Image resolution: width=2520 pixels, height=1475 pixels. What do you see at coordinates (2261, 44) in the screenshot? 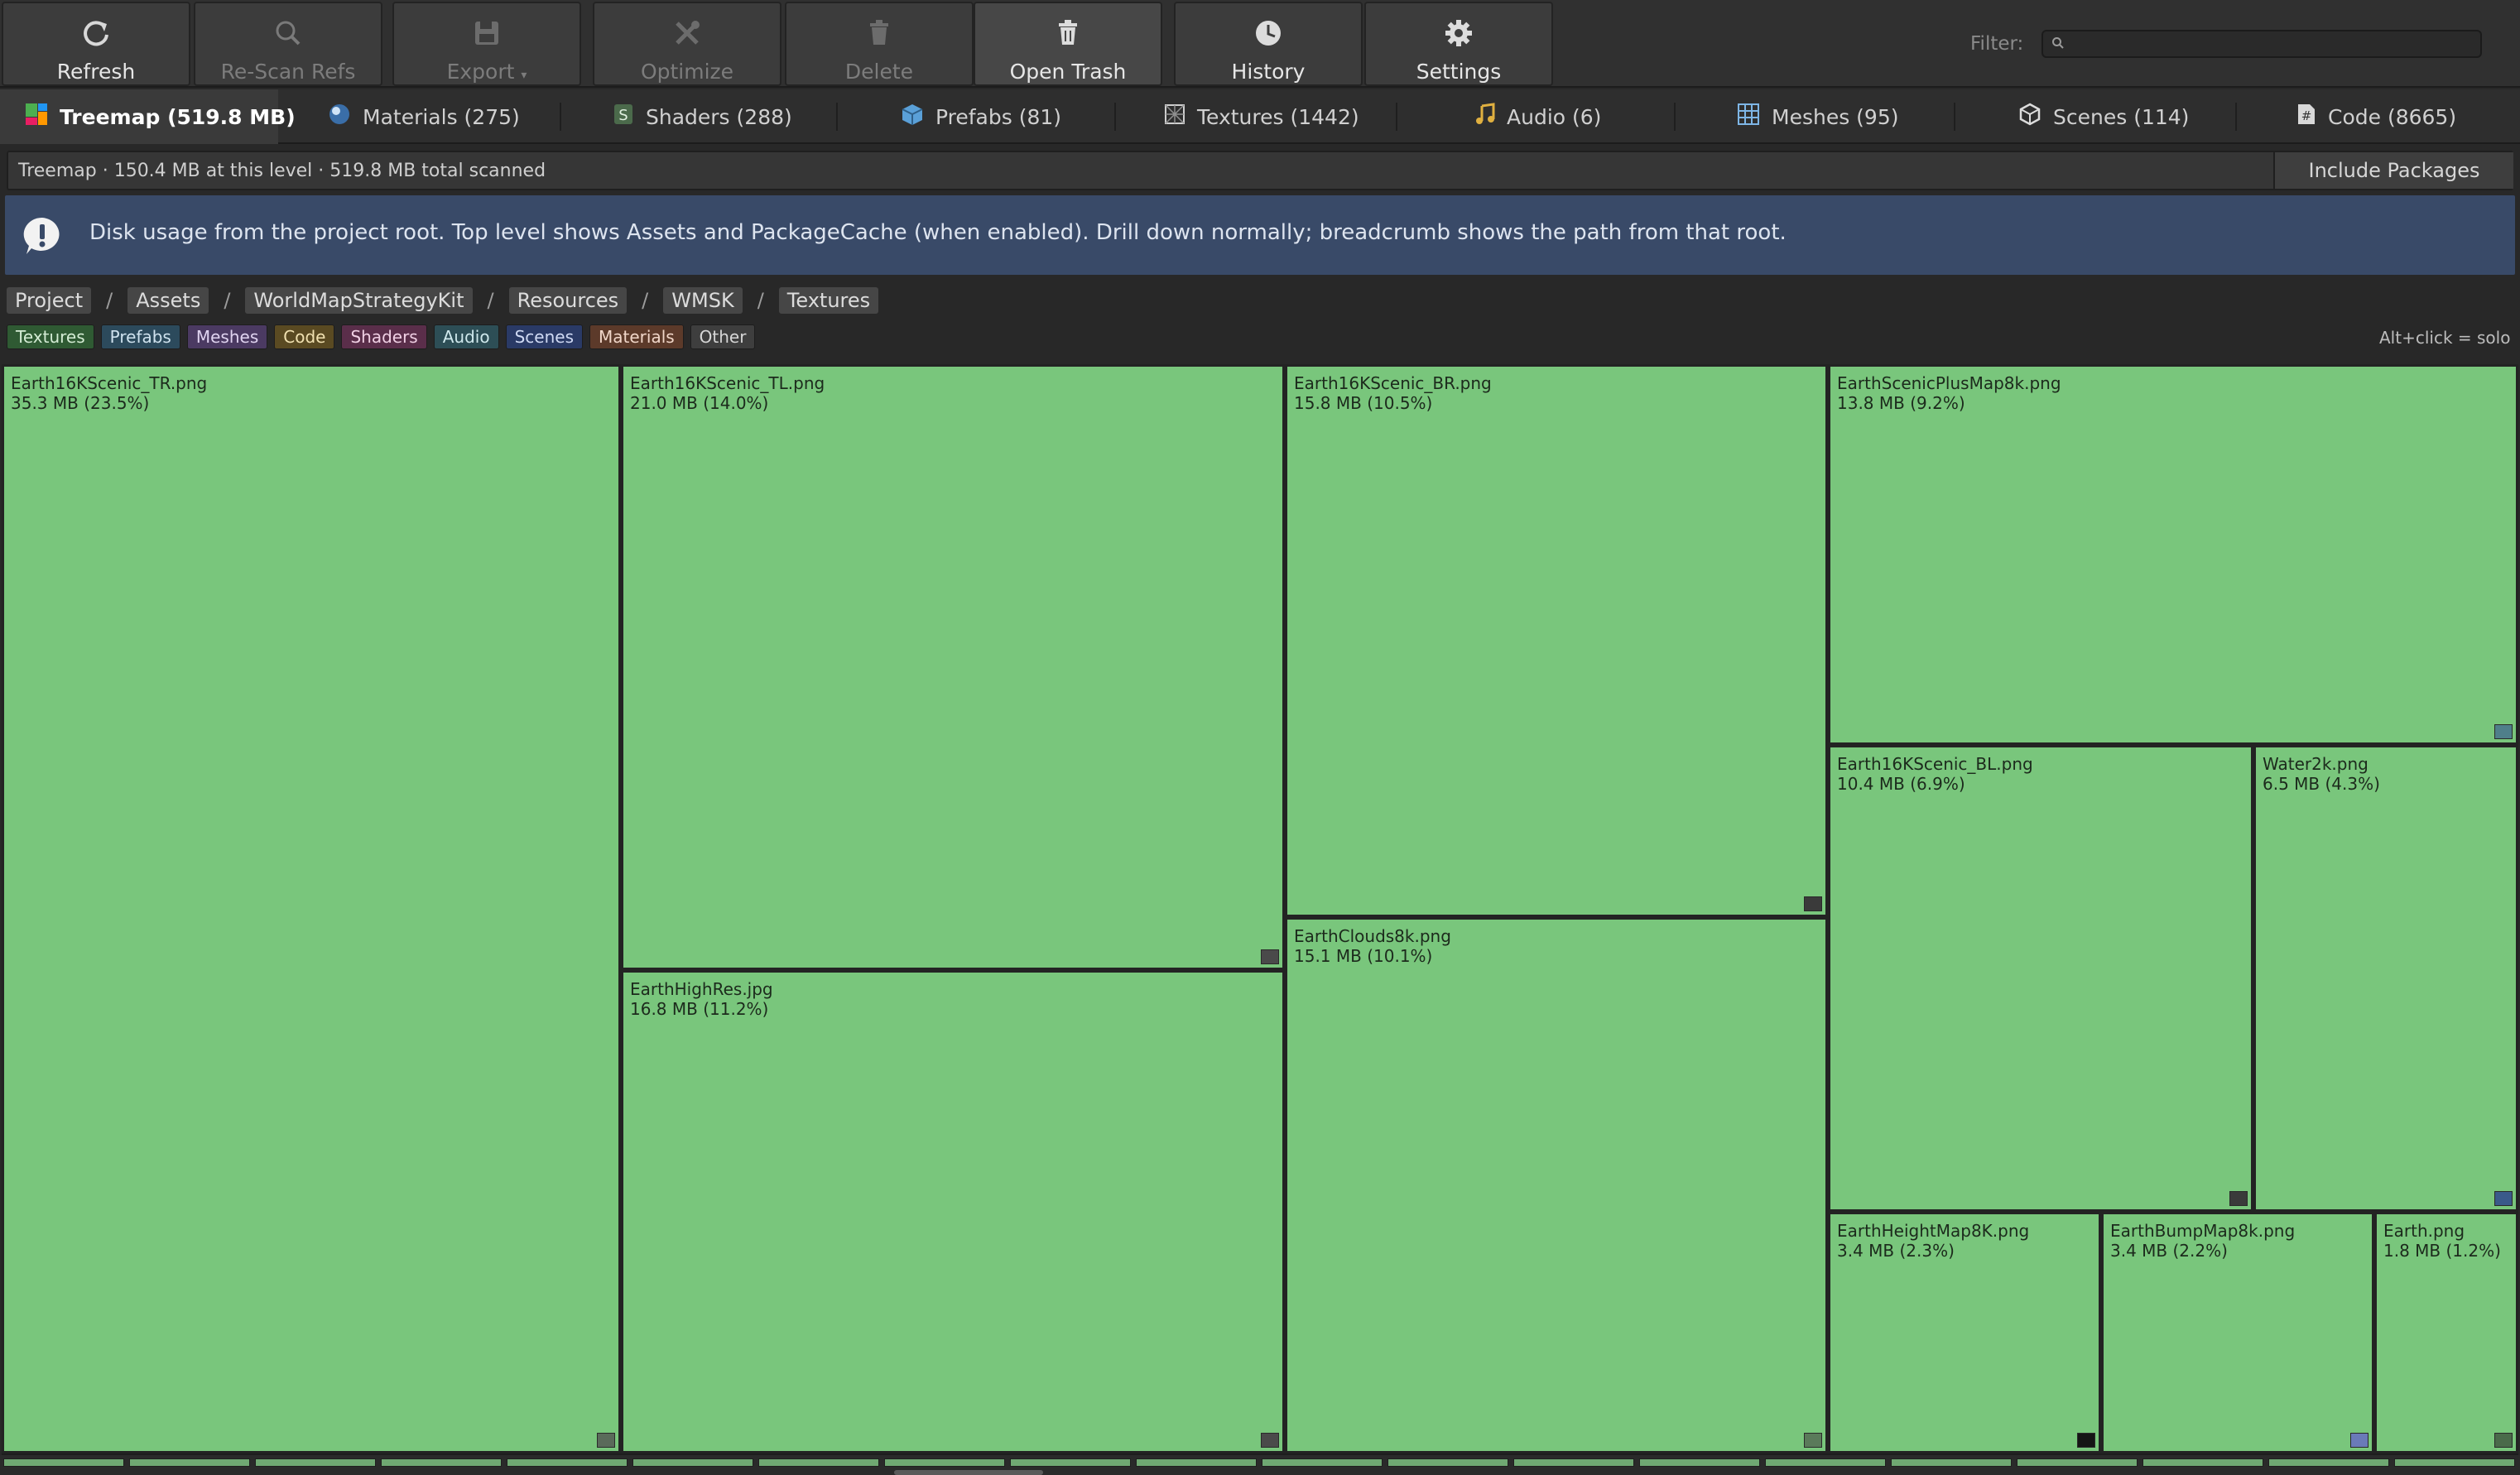
I see `filter-input` at bounding box center [2261, 44].